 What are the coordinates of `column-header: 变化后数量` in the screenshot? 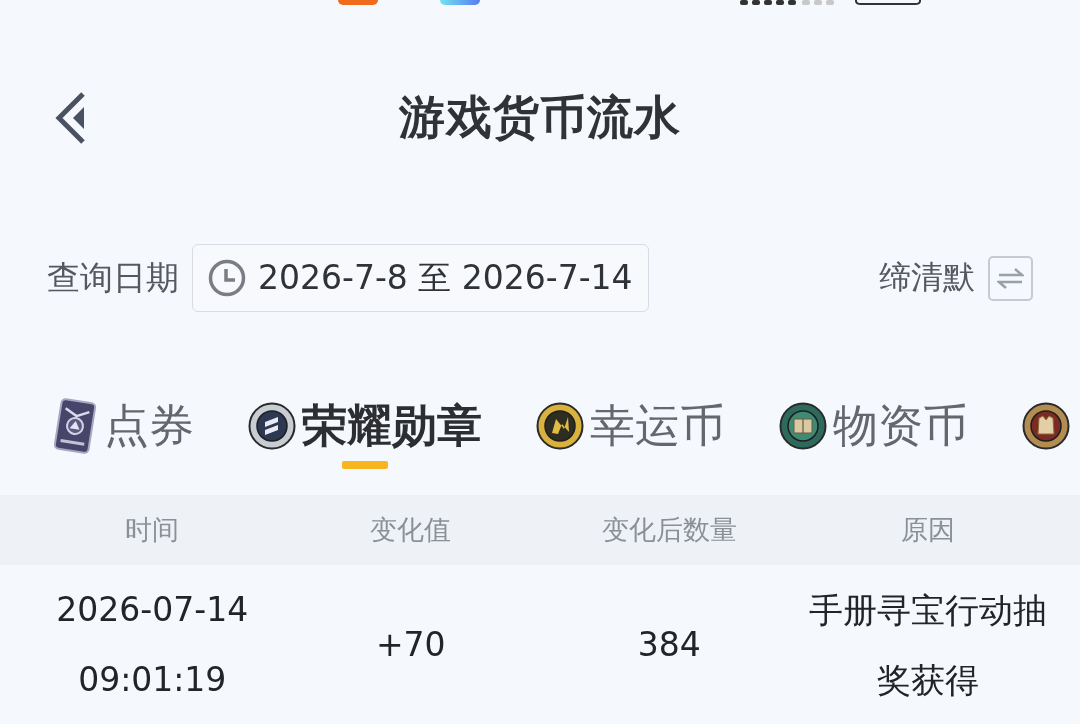 It's located at (669, 530).